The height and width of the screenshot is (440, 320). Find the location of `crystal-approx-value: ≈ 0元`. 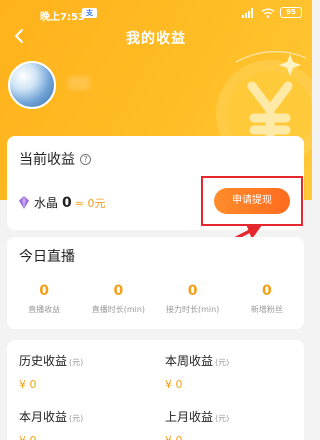

crystal-approx-value: ≈ 0元 is located at coordinates (90, 203).